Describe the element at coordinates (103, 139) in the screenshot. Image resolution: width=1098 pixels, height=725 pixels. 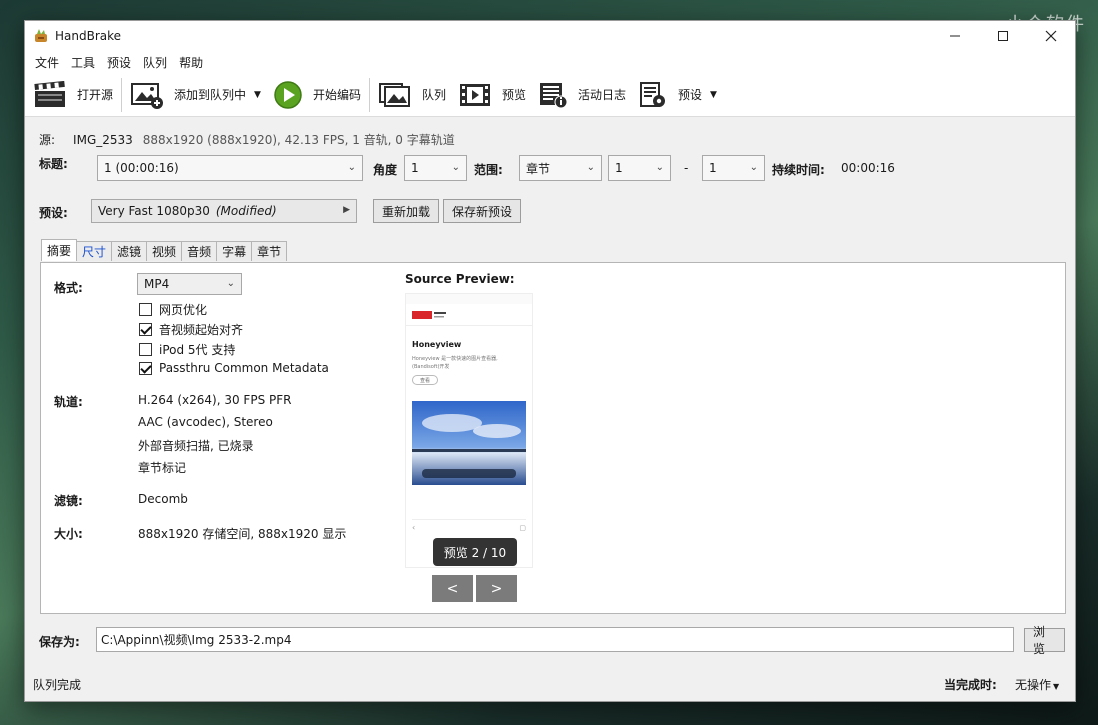
I see `source-name: IMG_2533` at that location.